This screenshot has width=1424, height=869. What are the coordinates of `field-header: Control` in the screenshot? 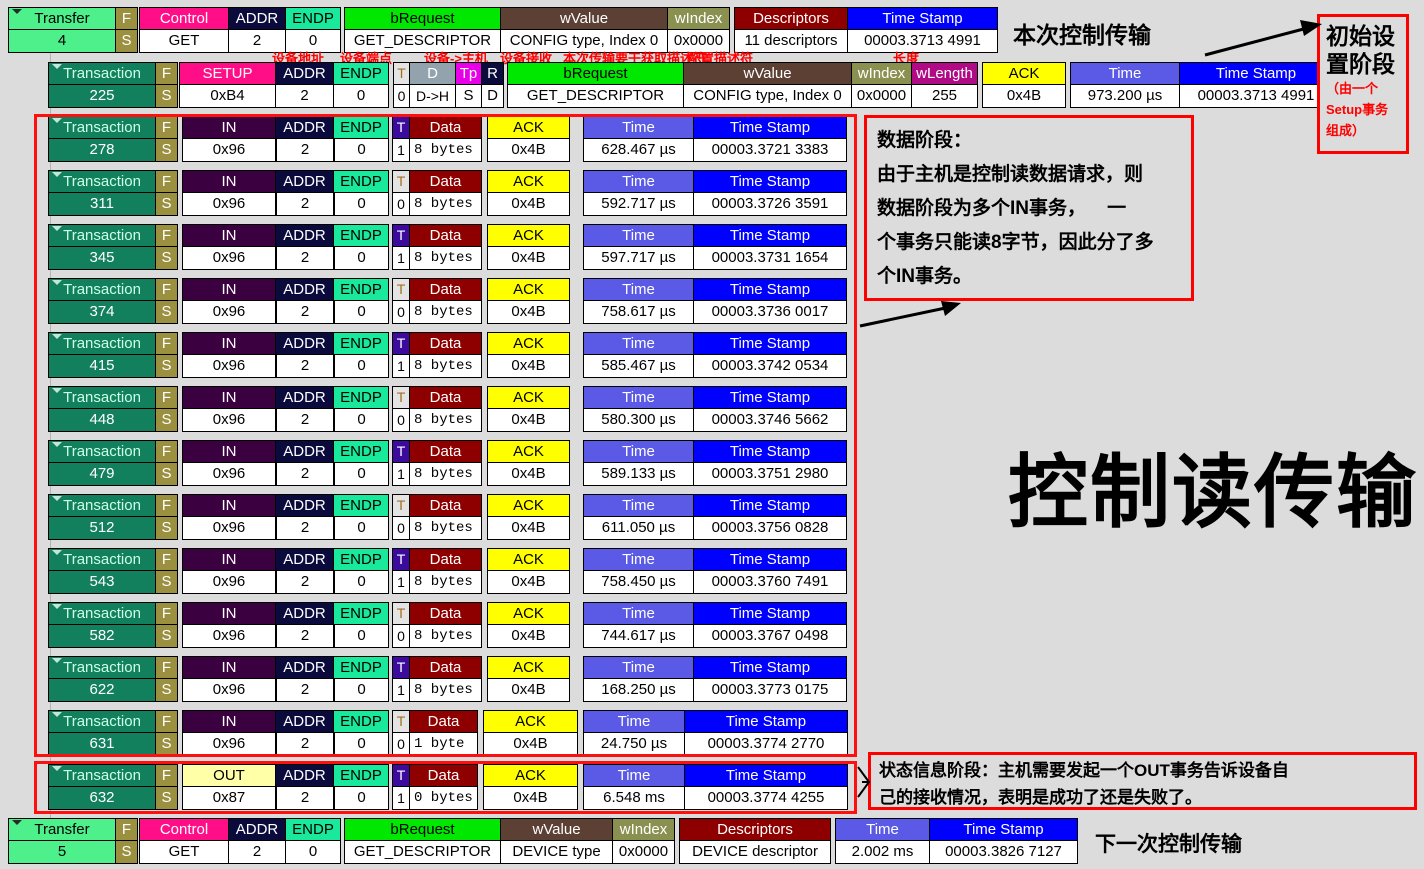 It's located at (184, 18).